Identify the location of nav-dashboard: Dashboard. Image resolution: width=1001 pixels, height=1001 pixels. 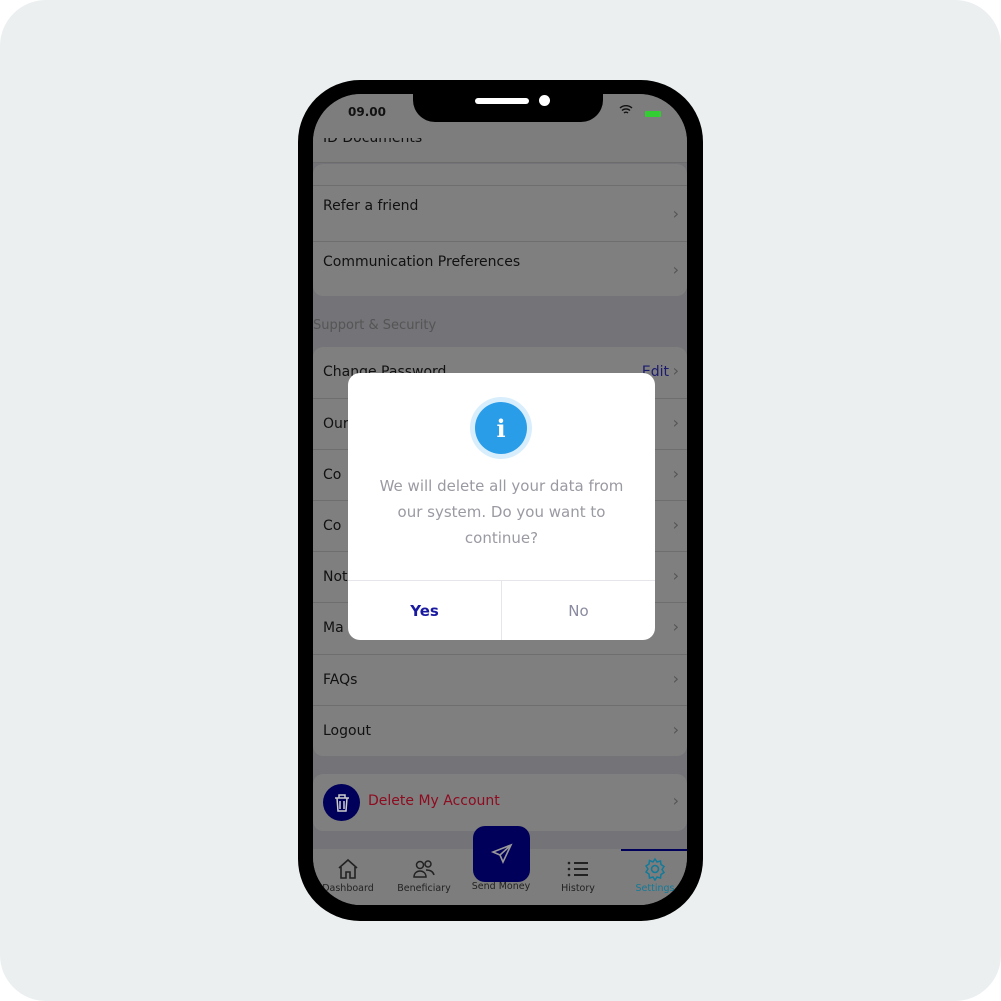
(349, 874).